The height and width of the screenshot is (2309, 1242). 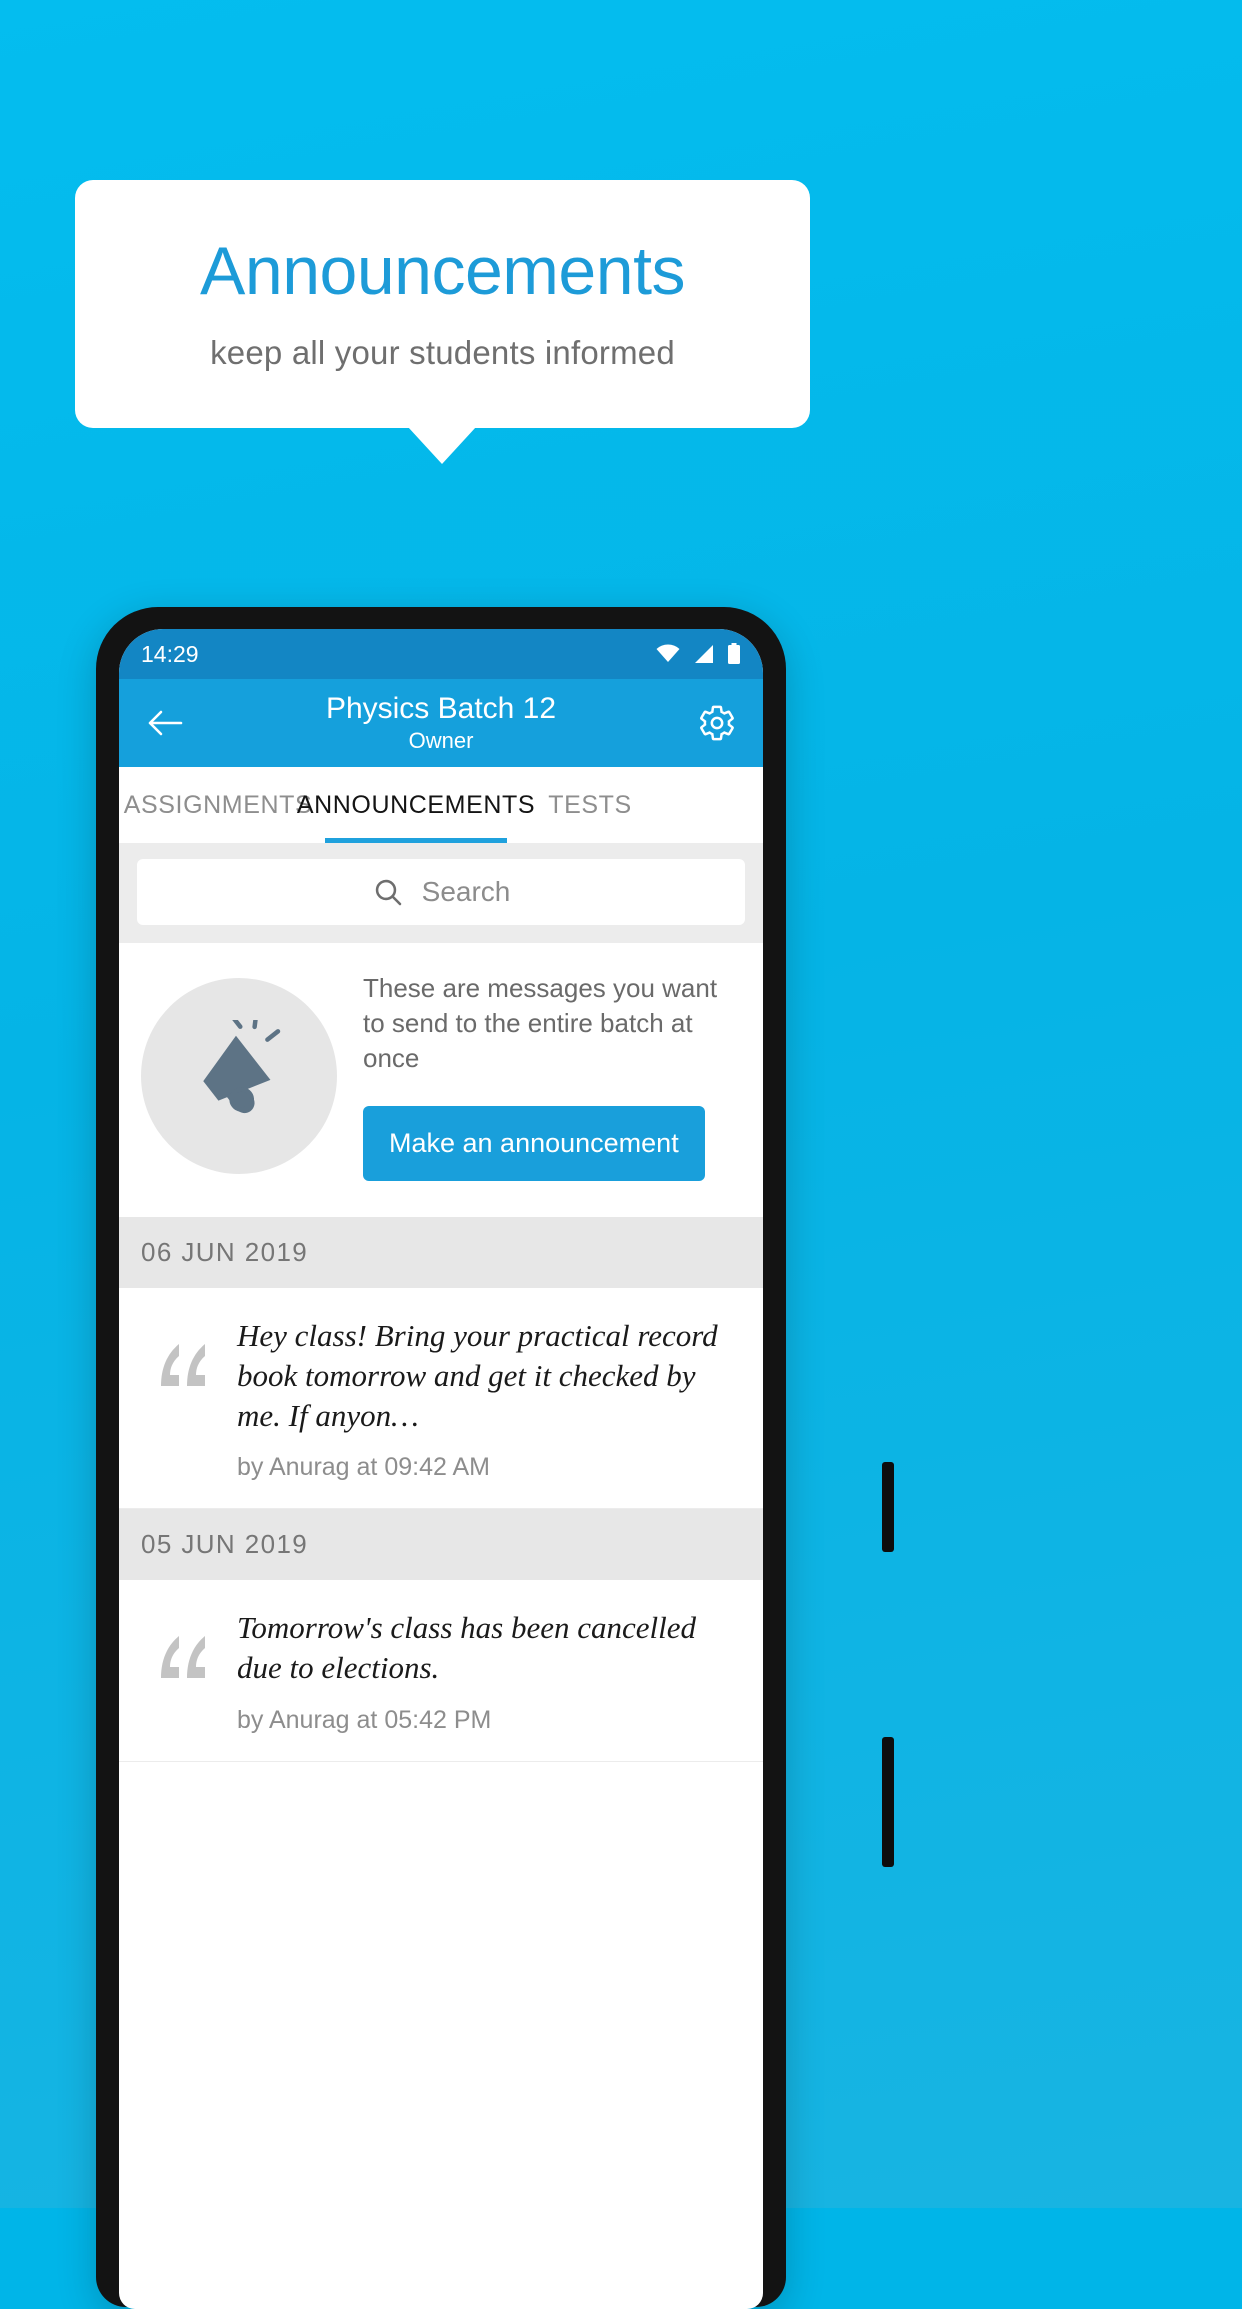 I want to click on promo-card-tail, so click(x=442, y=445).